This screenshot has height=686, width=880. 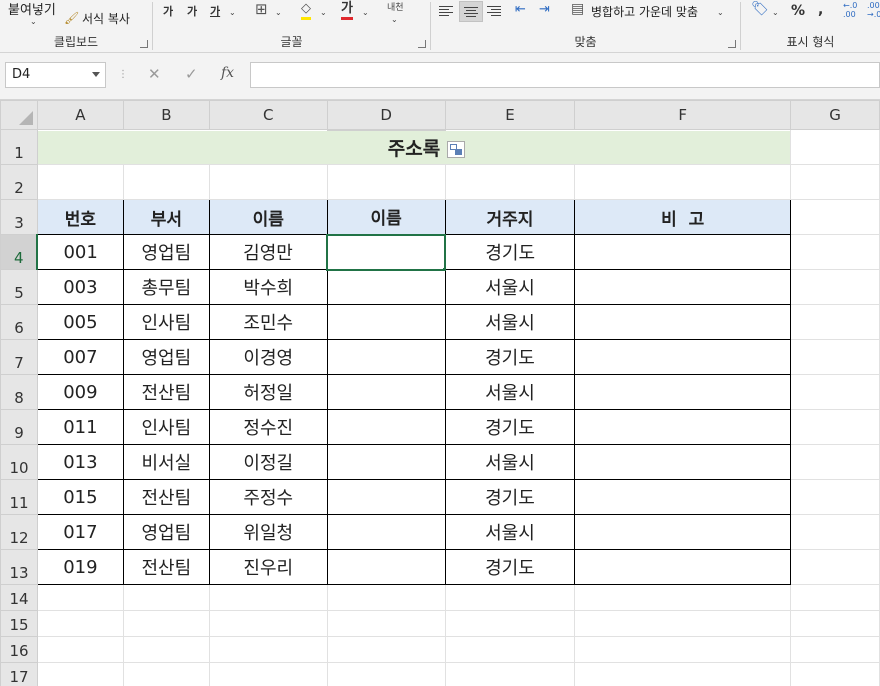 I want to click on column-header-g: G, so click(x=835, y=115).